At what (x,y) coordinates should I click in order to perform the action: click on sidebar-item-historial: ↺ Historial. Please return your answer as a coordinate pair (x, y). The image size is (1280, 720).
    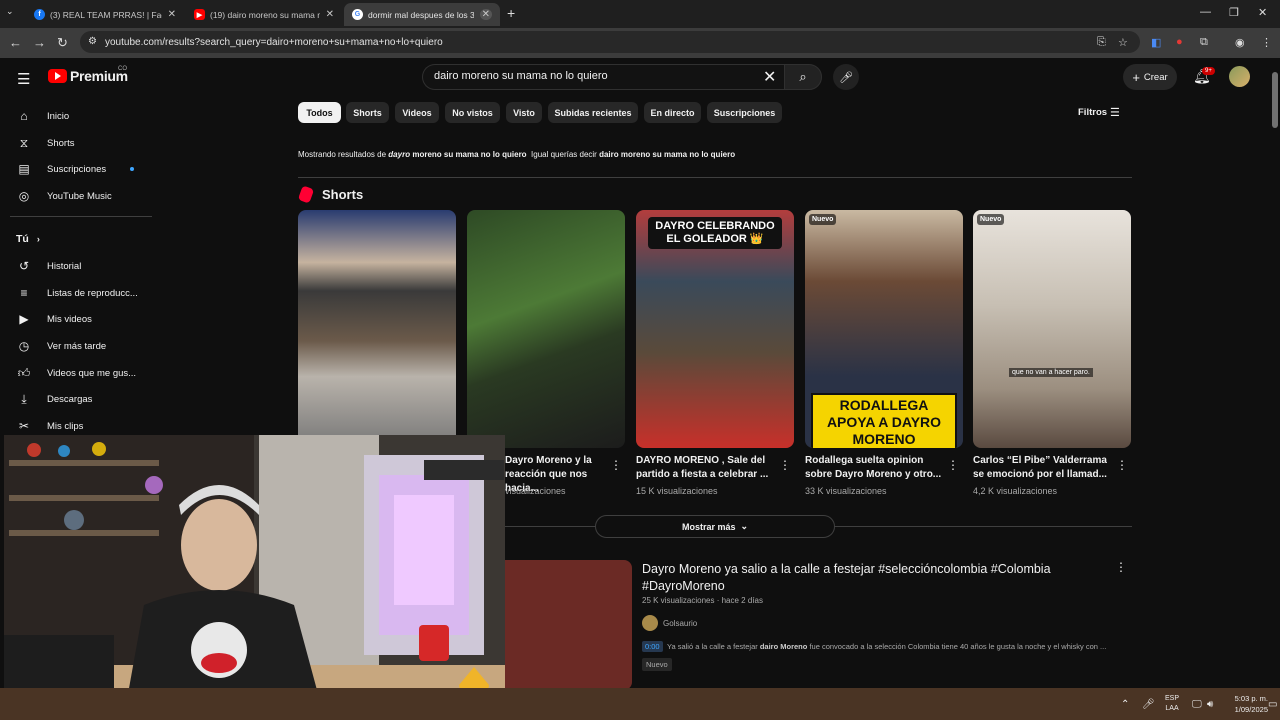
    Looking at the image, I should click on (81, 266).